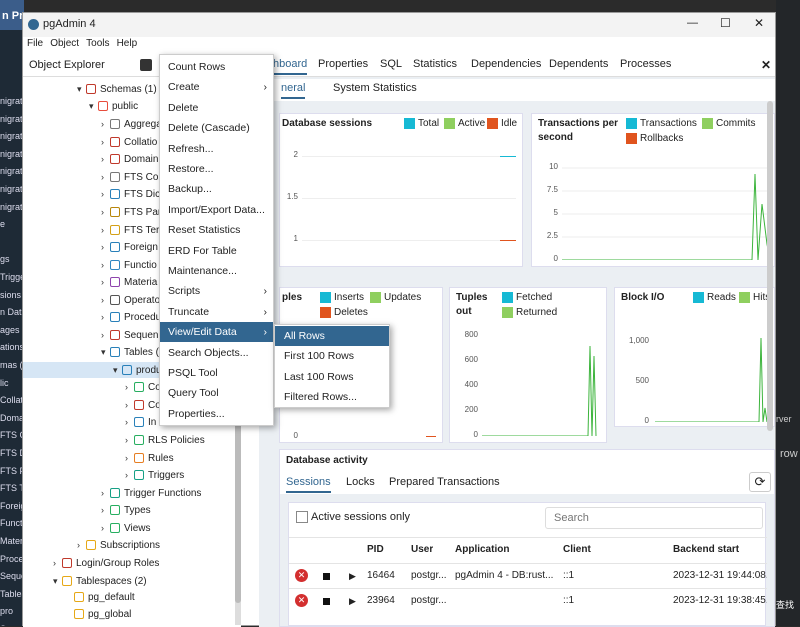 The height and width of the screenshot is (627, 800). Describe the element at coordinates (165, 440) in the screenshot. I see `tree-node: › RLS Policies` at that location.